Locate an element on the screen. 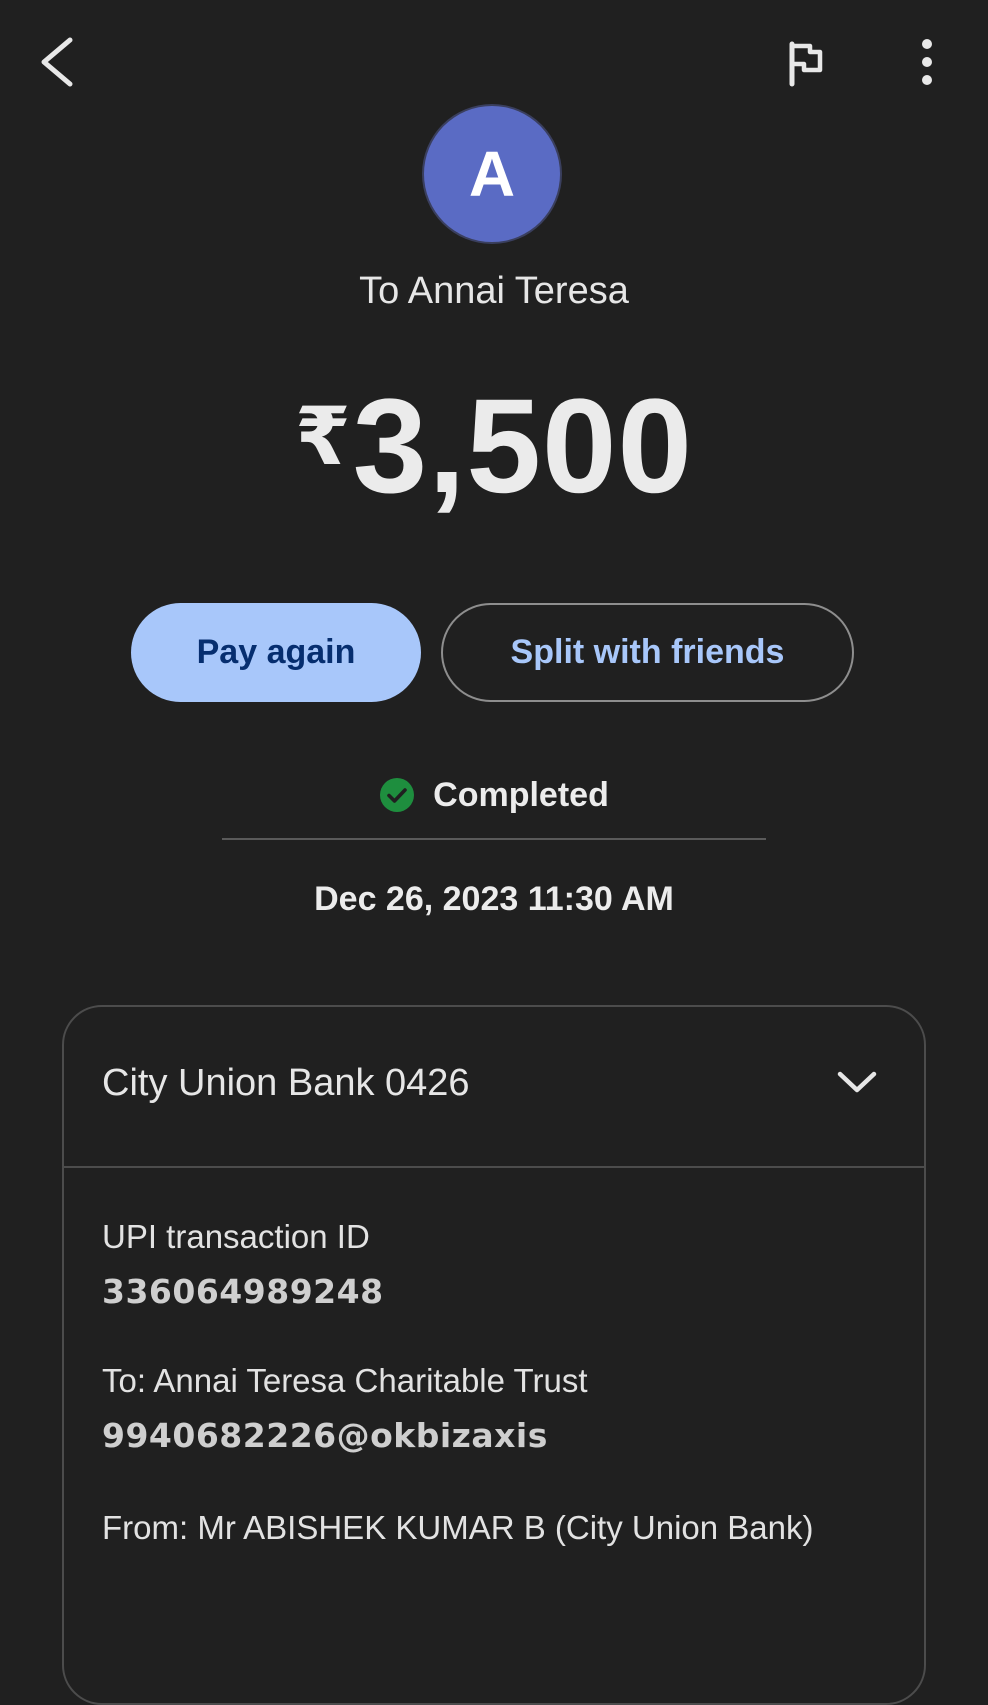 The width and height of the screenshot is (988, 1705). split-with-friends-button: Split with friends is located at coordinates (647, 652).